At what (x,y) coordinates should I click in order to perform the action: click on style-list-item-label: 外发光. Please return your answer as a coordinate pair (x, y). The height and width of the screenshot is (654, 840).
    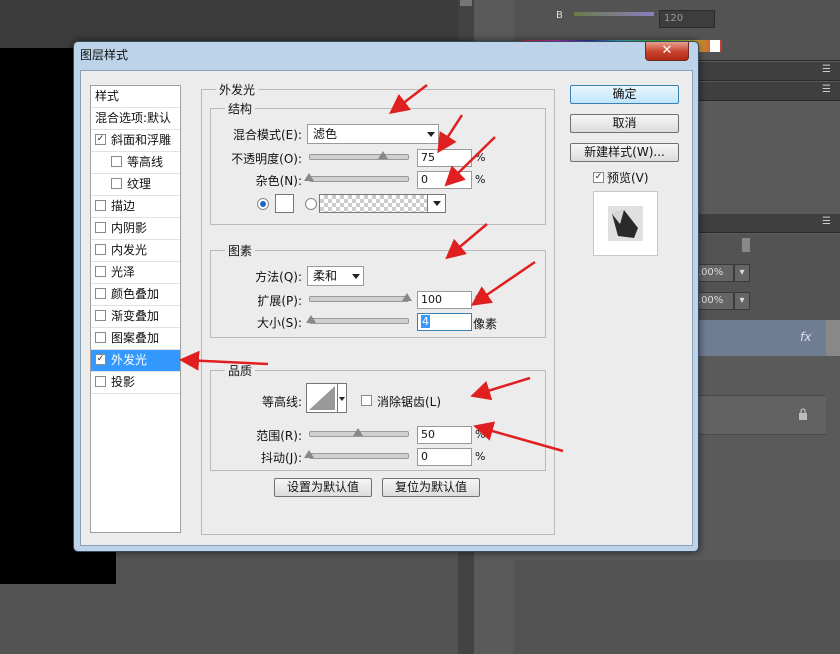
    Looking at the image, I should click on (129, 360).